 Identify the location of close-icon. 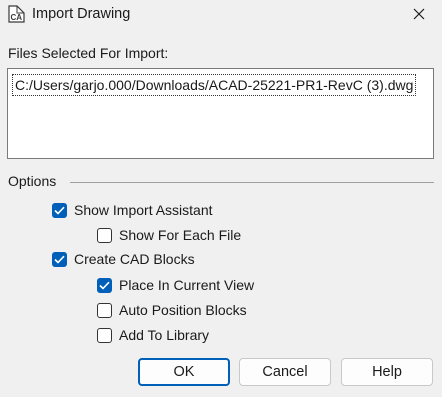
(419, 14).